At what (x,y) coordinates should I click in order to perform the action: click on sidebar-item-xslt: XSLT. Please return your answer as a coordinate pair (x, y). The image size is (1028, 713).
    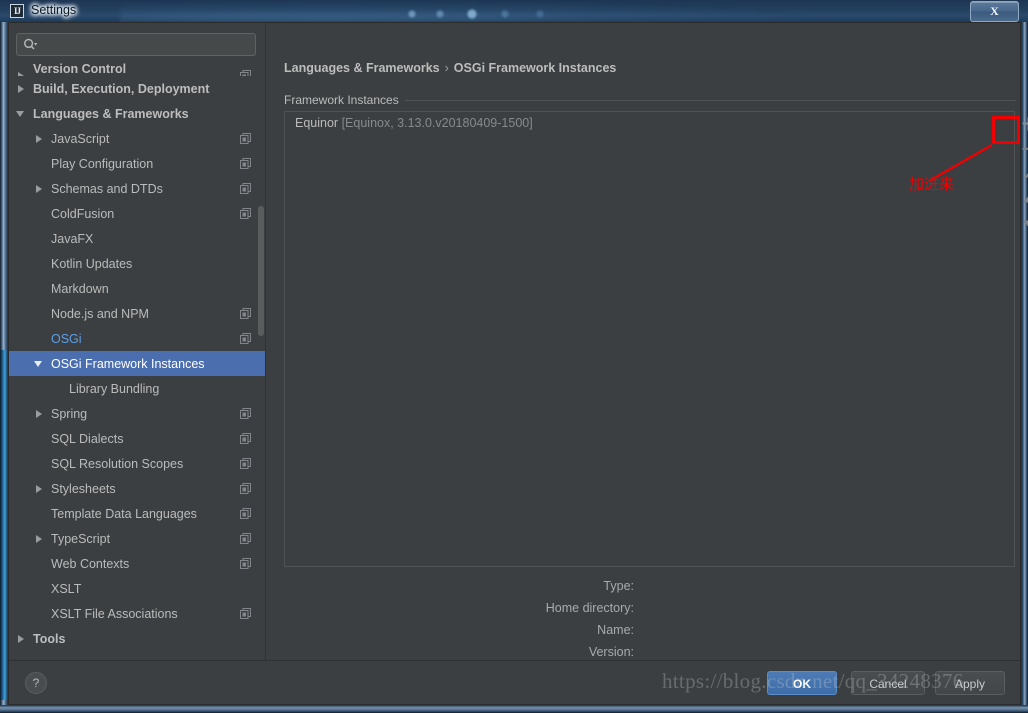
    Looking at the image, I should click on (137, 588).